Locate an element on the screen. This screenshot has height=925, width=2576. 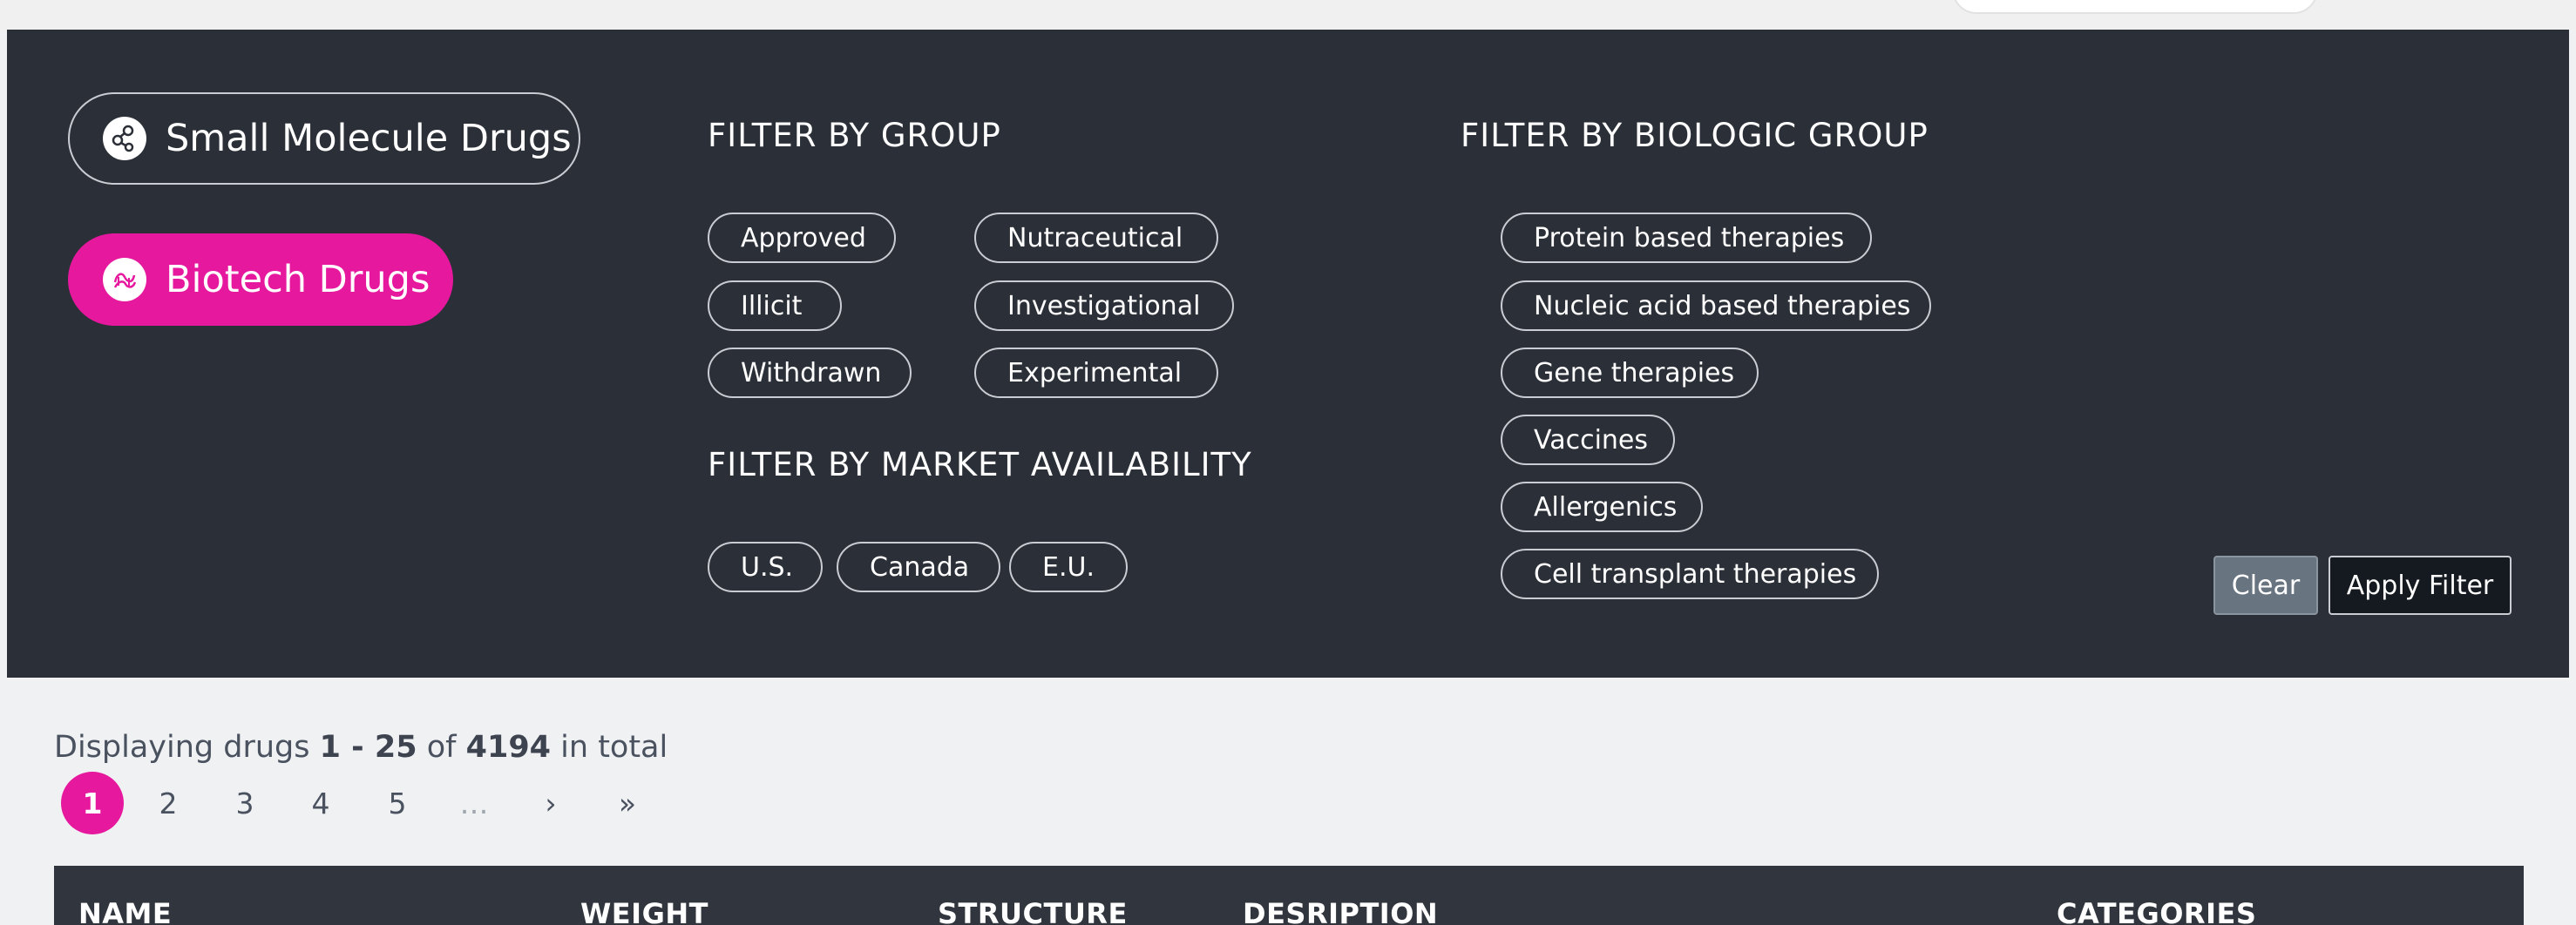
top-strip is located at coordinates (1288, 15).